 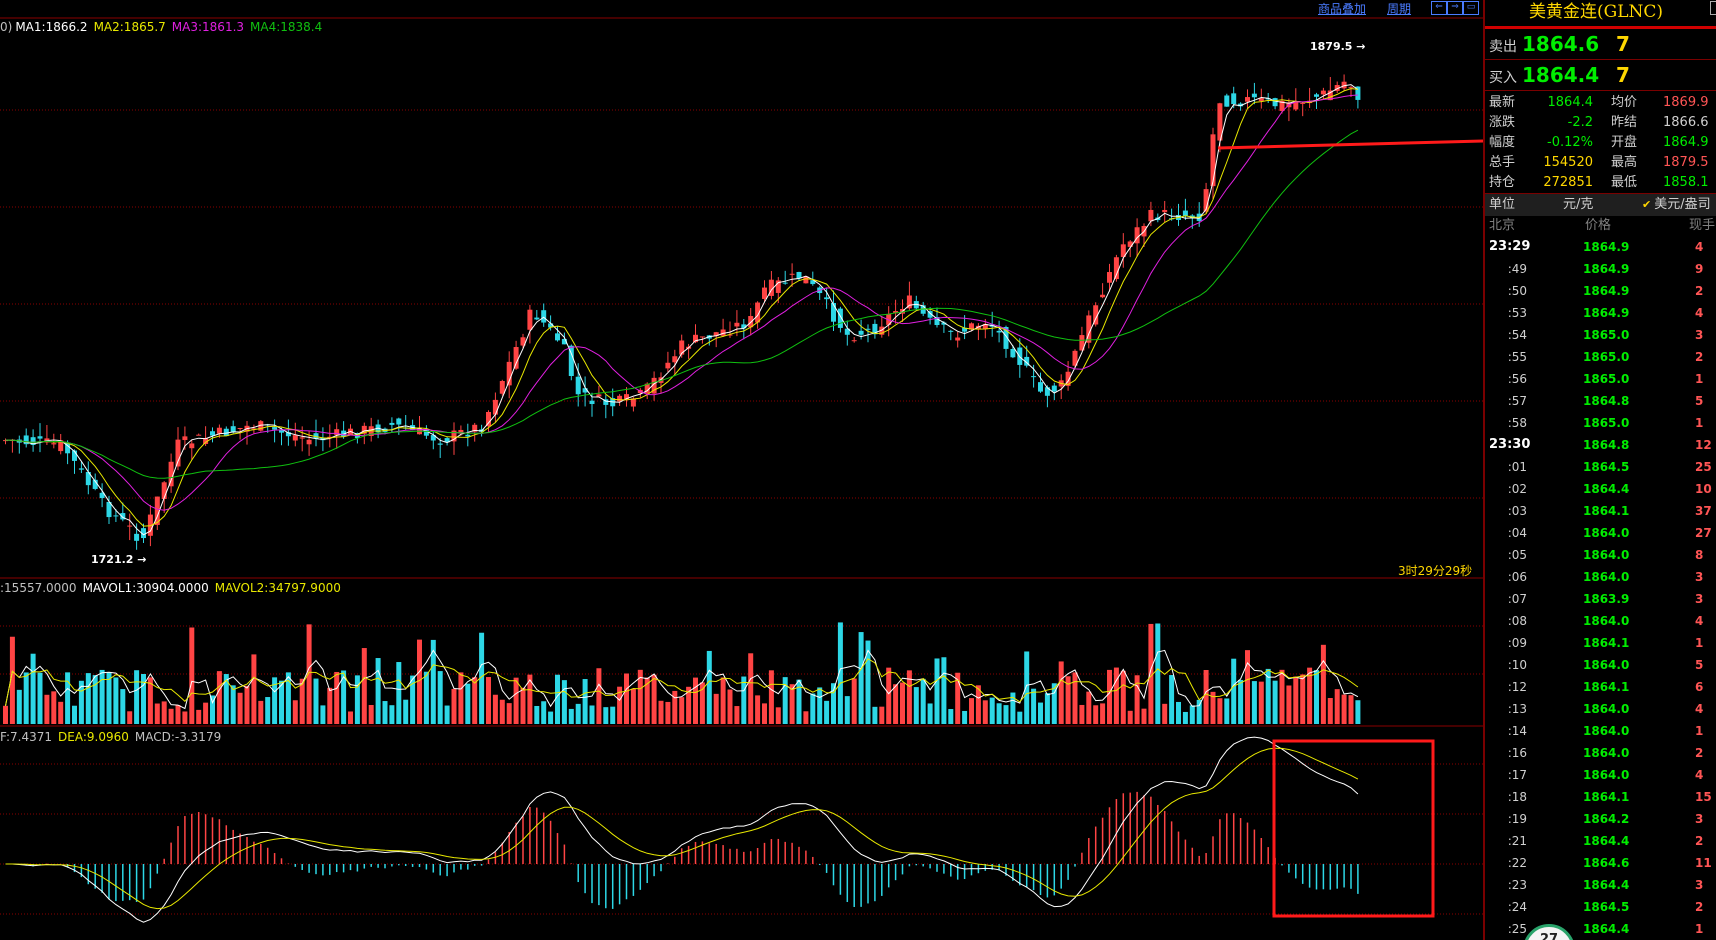 I want to click on tick-row: :54 1865.0 3, so click(x=1600, y=335).